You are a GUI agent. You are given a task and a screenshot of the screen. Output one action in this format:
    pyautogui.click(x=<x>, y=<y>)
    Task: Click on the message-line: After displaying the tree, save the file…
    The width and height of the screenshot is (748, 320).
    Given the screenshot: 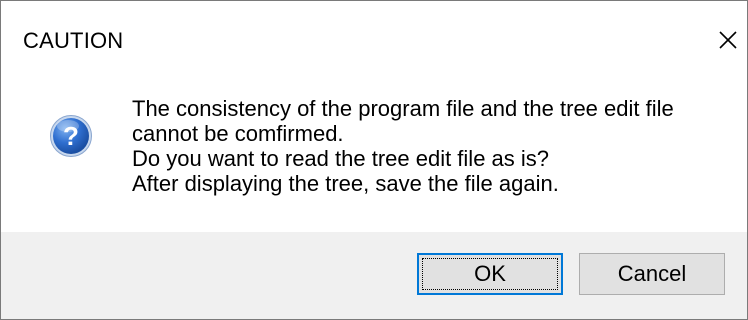 What is the action you would take?
    pyautogui.click(x=345, y=183)
    